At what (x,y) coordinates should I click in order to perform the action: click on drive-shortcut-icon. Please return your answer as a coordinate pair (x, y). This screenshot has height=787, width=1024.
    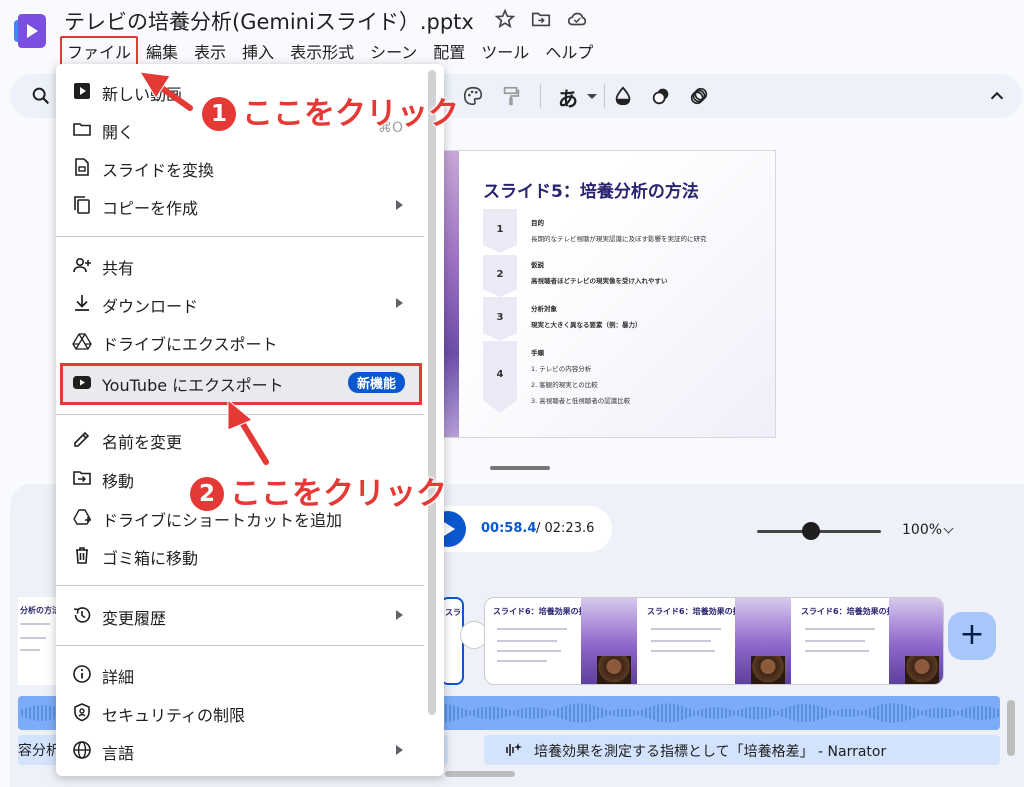
    Looking at the image, I should click on (82, 517).